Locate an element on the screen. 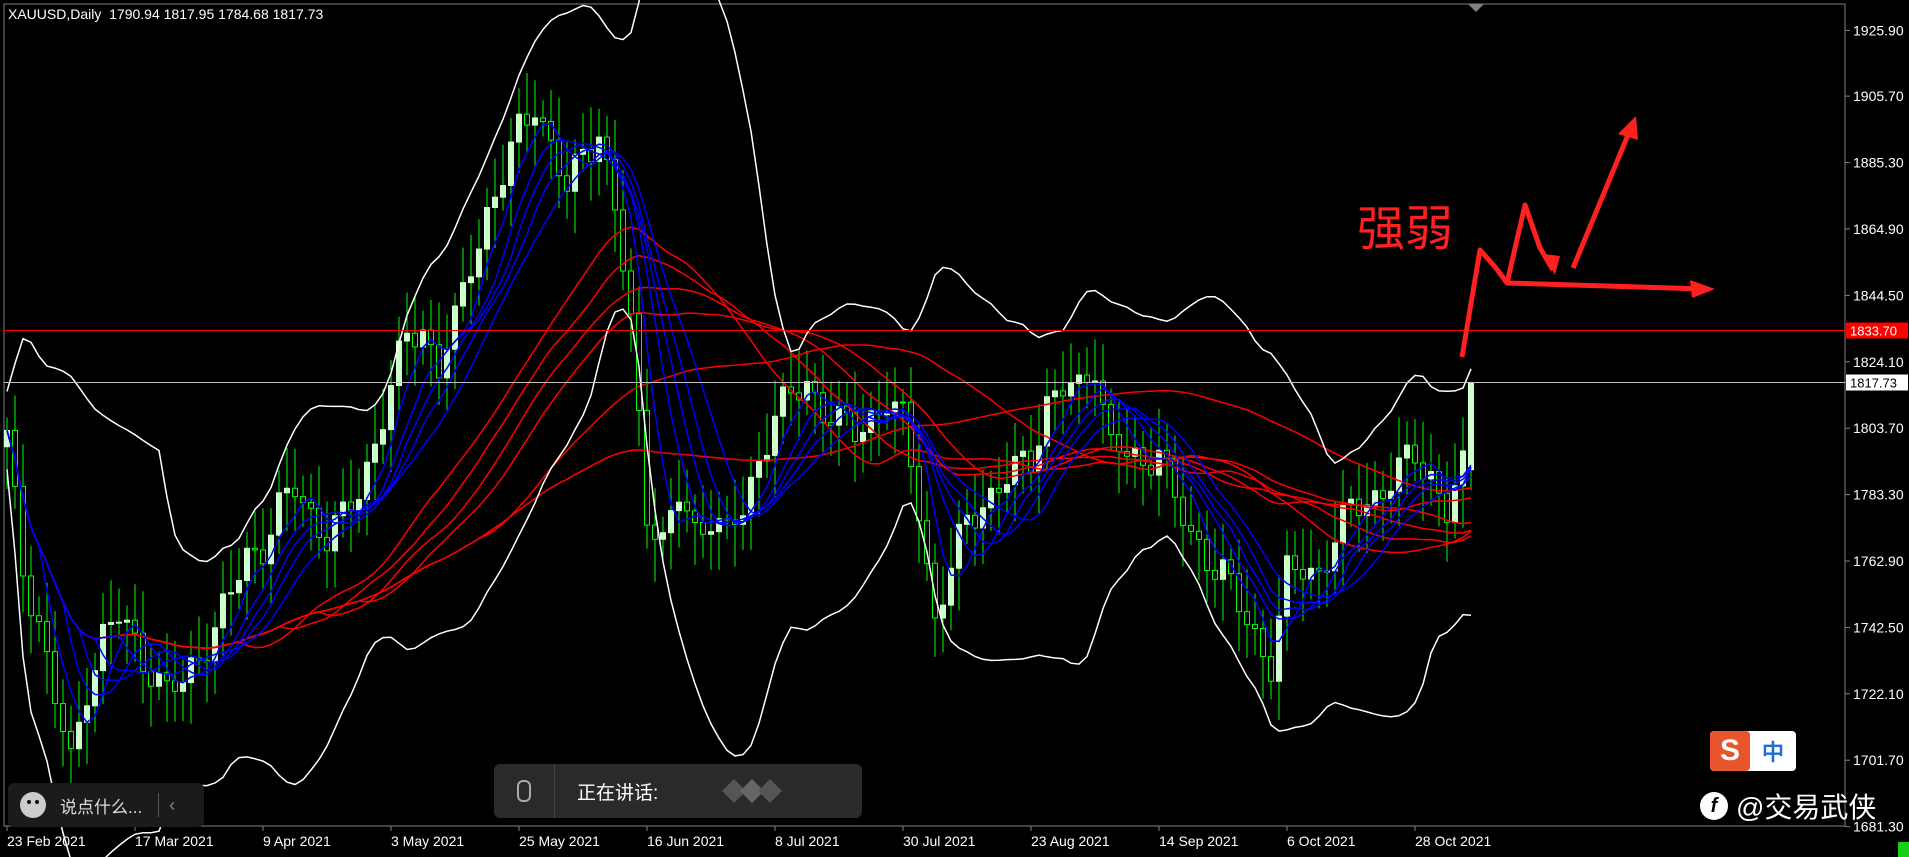 The height and width of the screenshot is (857, 1909). sogou-input-icon: S 中 is located at coordinates (1753, 751).